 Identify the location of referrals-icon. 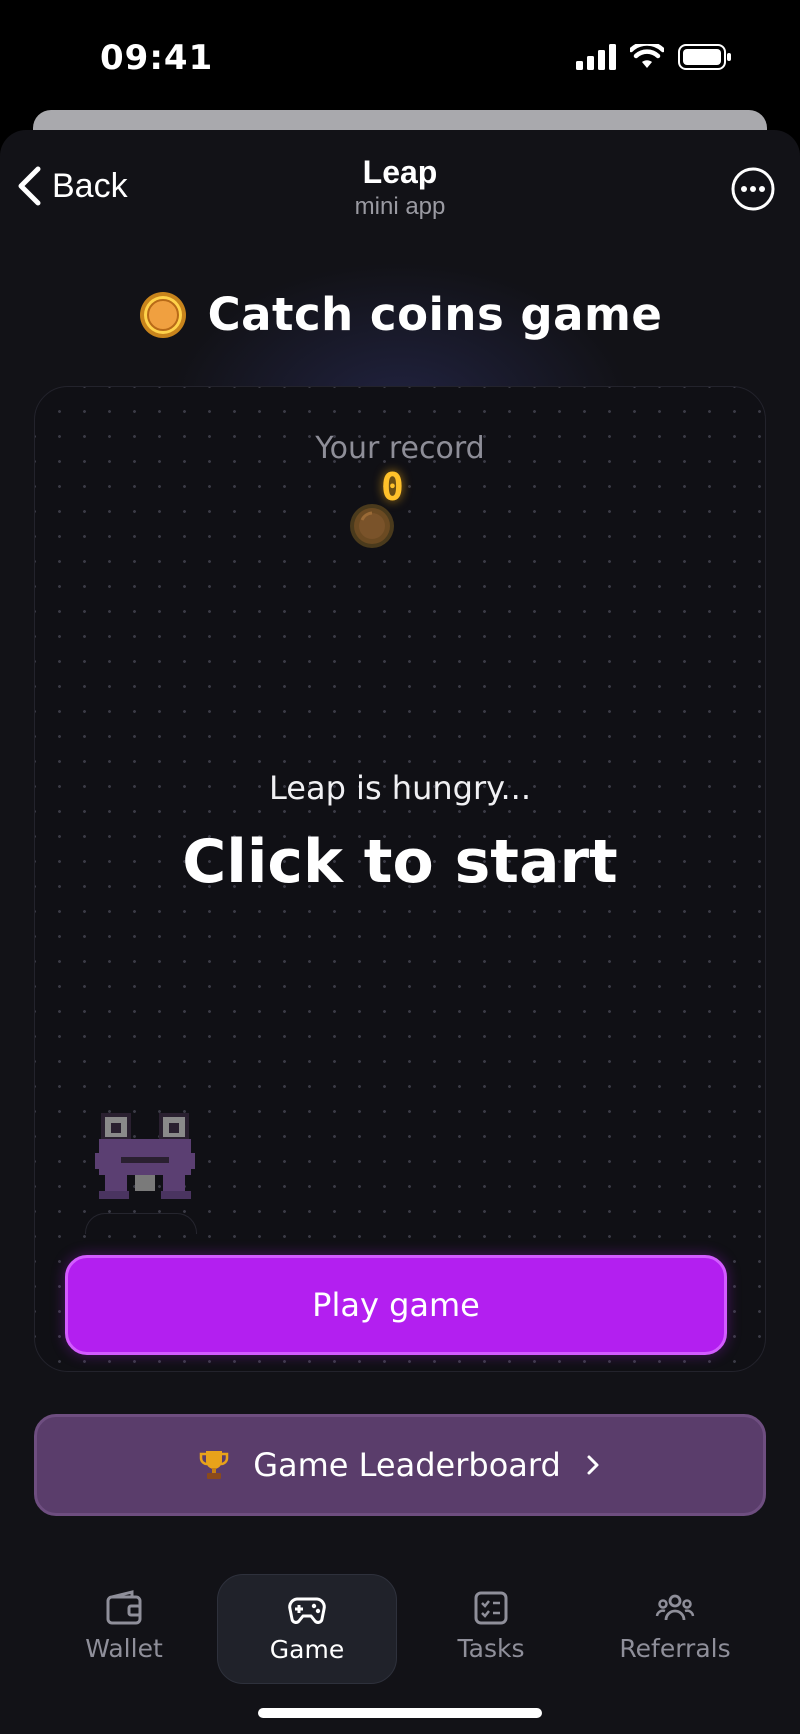
(675, 1607).